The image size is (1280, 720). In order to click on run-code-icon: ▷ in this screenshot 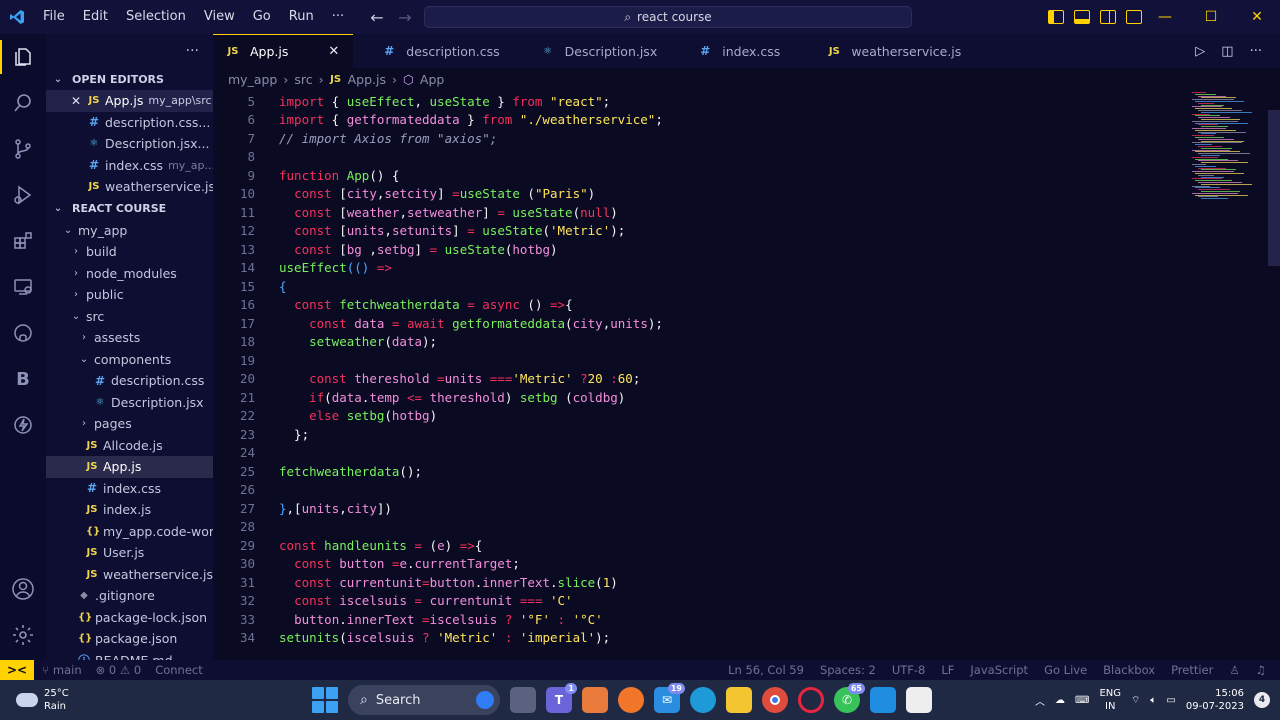, I will do `click(1200, 51)`.